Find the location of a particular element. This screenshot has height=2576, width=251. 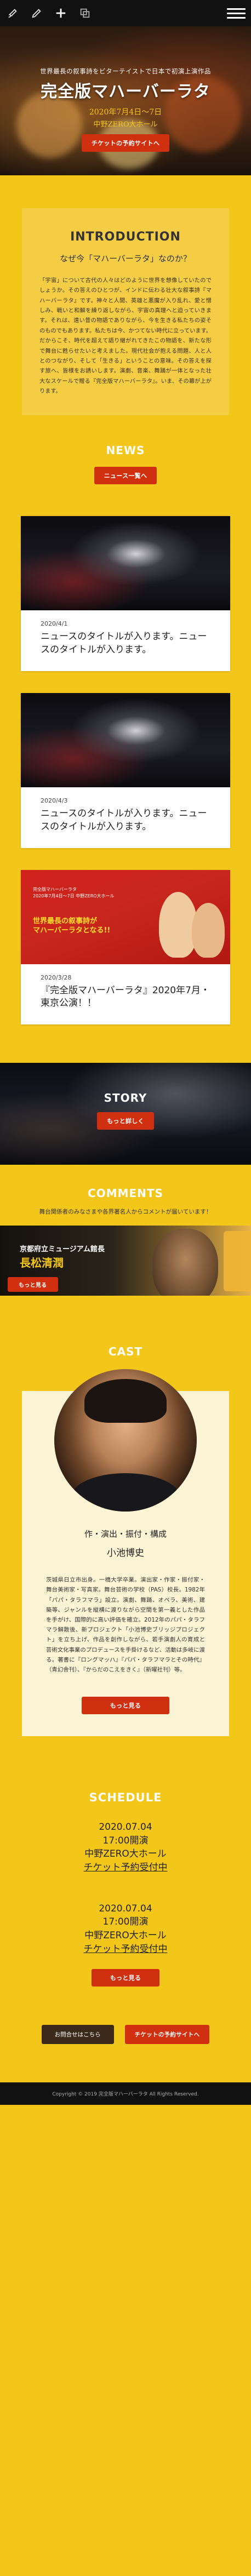

news-card: 2020/4/3 ニュースのタイトルが入ります。ニュースのタイトルが入ります。 is located at coordinates (125, 770).